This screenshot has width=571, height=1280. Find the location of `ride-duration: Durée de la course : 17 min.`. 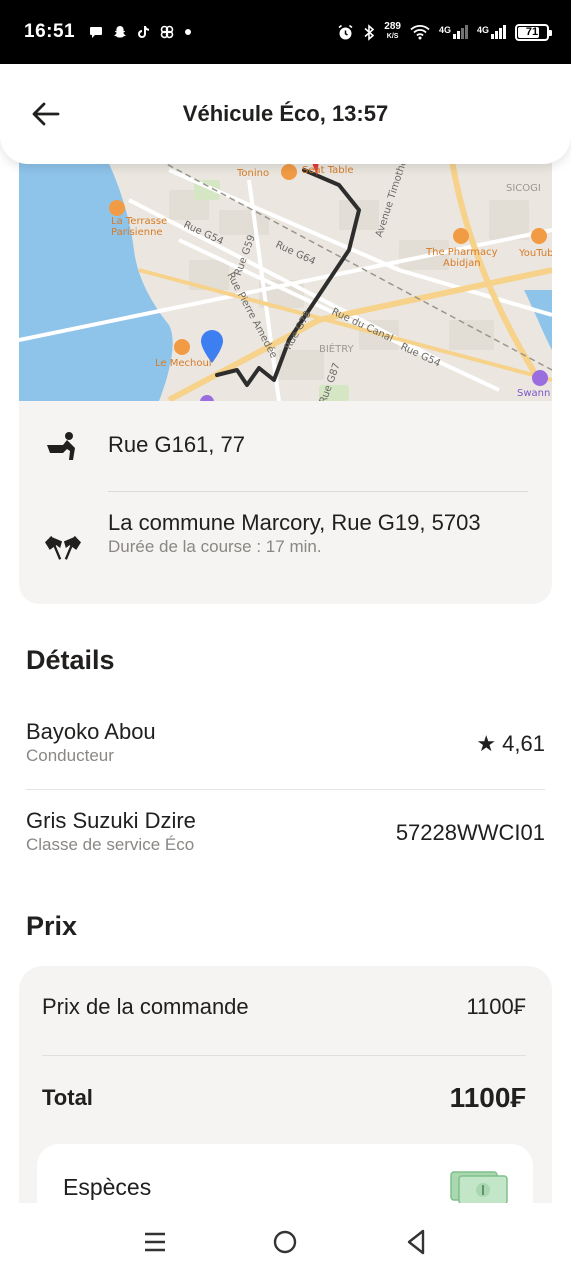

ride-duration: Durée de la course : 17 min. is located at coordinates (215, 546).